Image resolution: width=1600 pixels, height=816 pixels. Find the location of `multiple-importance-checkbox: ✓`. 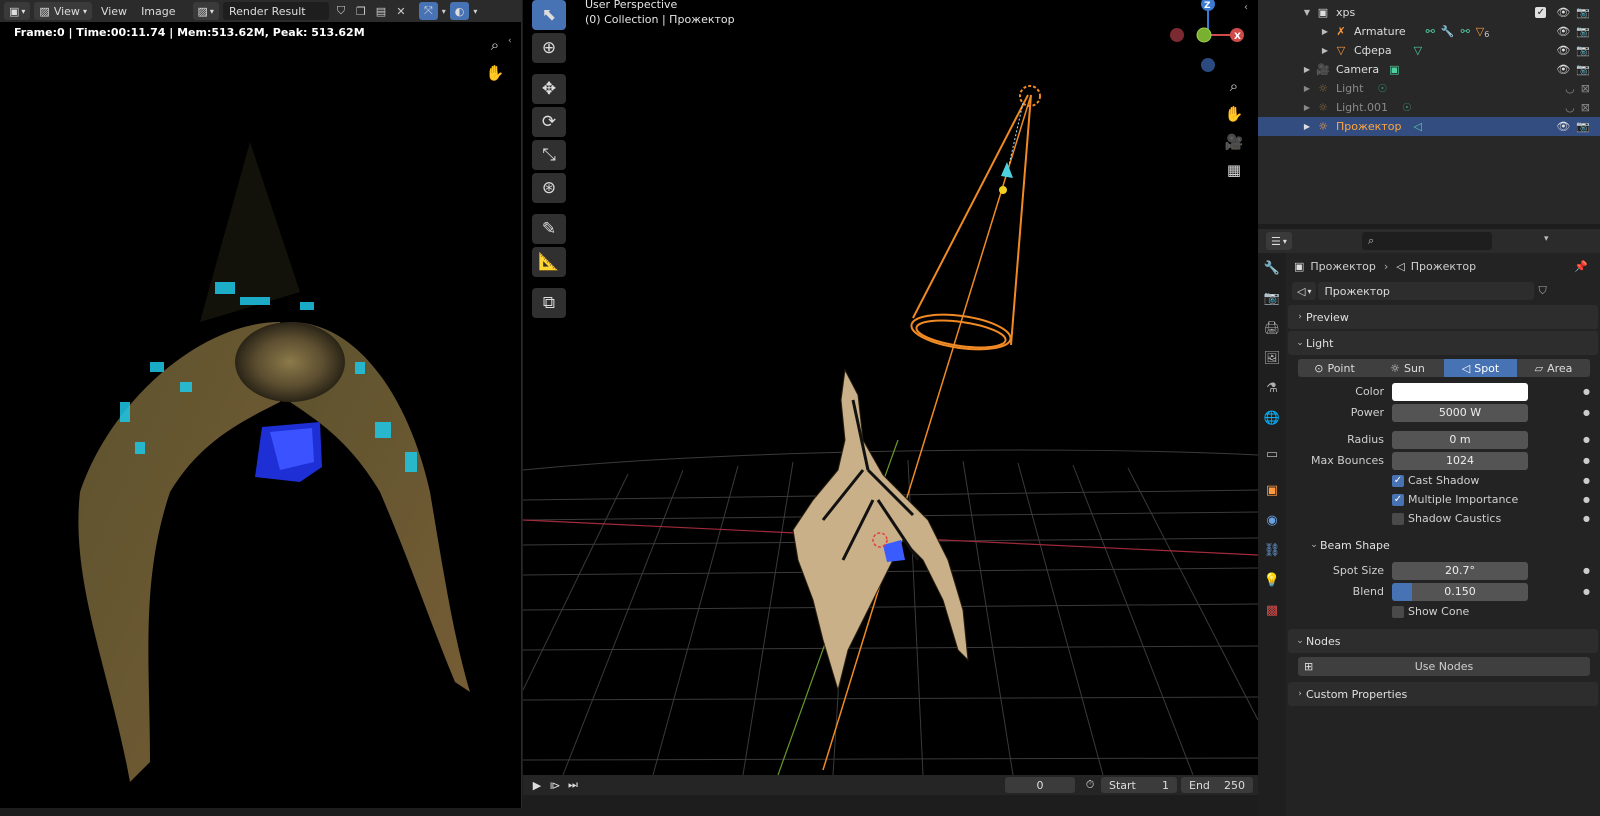

multiple-importance-checkbox: ✓ is located at coordinates (1398, 499).